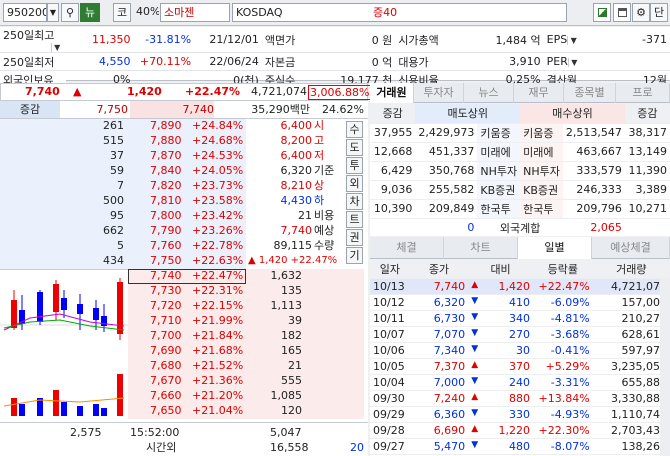  What do you see at coordinates (166, 231) in the screenshot?
I see `ask-price: 7,790` at bounding box center [166, 231].